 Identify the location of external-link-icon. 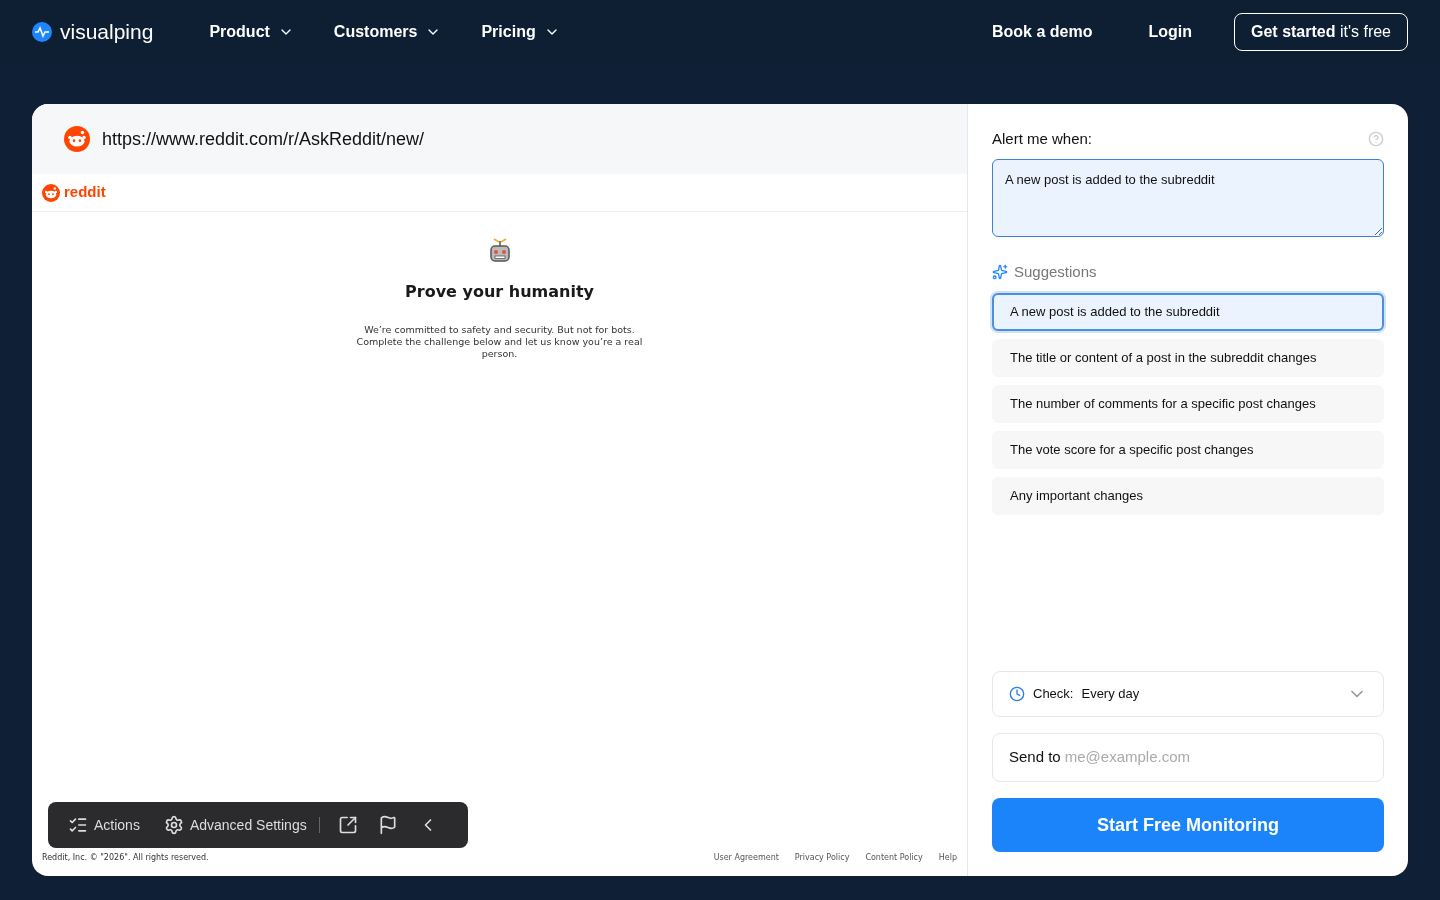
(347, 825).